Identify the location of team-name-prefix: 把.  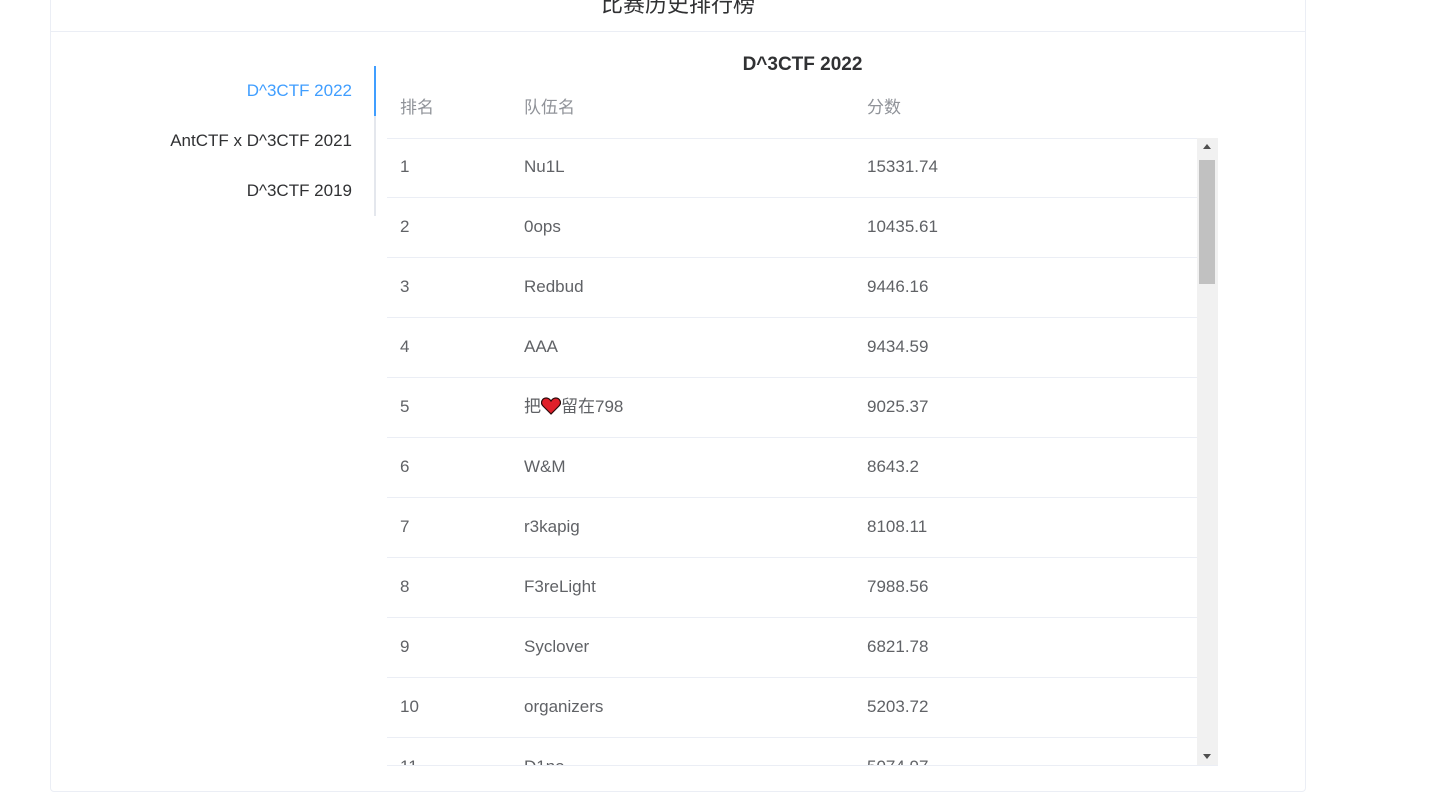
(532, 406).